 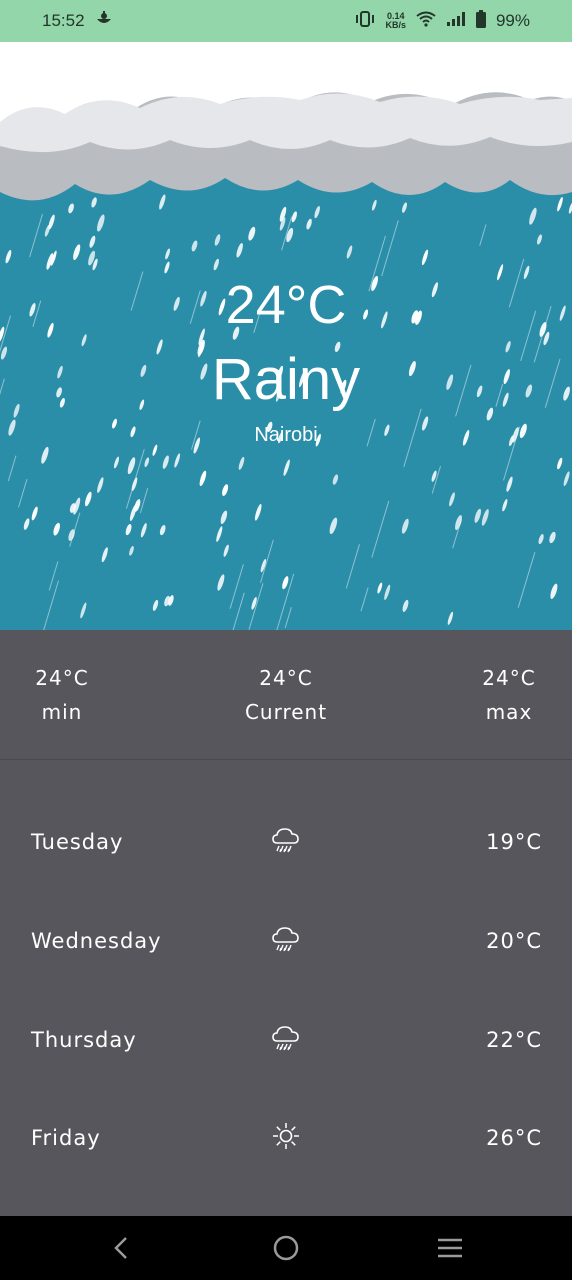 What do you see at coordinates (365, 21) in the screenshot?
I see `vibrate-icon` at bounding box center [365, 21].